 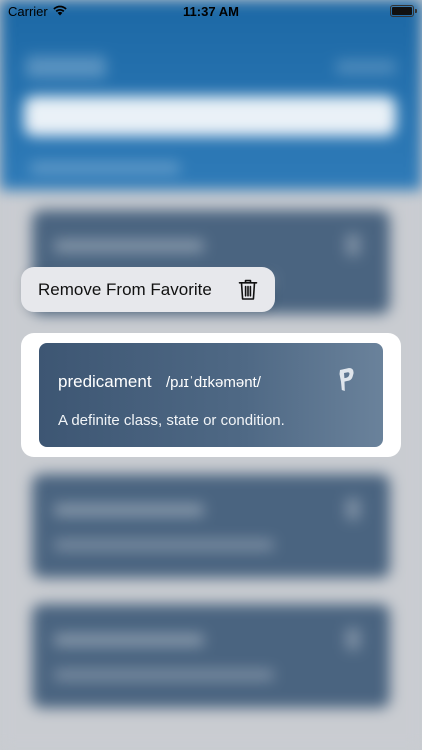 I want to click on header-title, so click(x=66, y=67).